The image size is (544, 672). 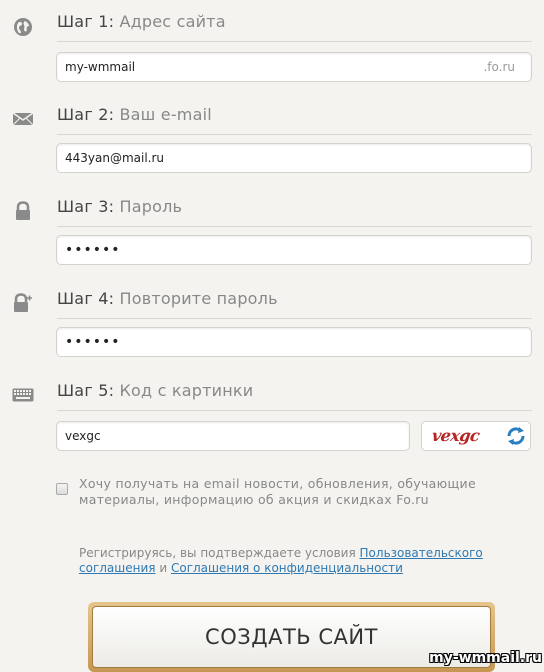 I want to click on step-5-header: Шаг 5: Код с картинки, so click(x=294, y=395).